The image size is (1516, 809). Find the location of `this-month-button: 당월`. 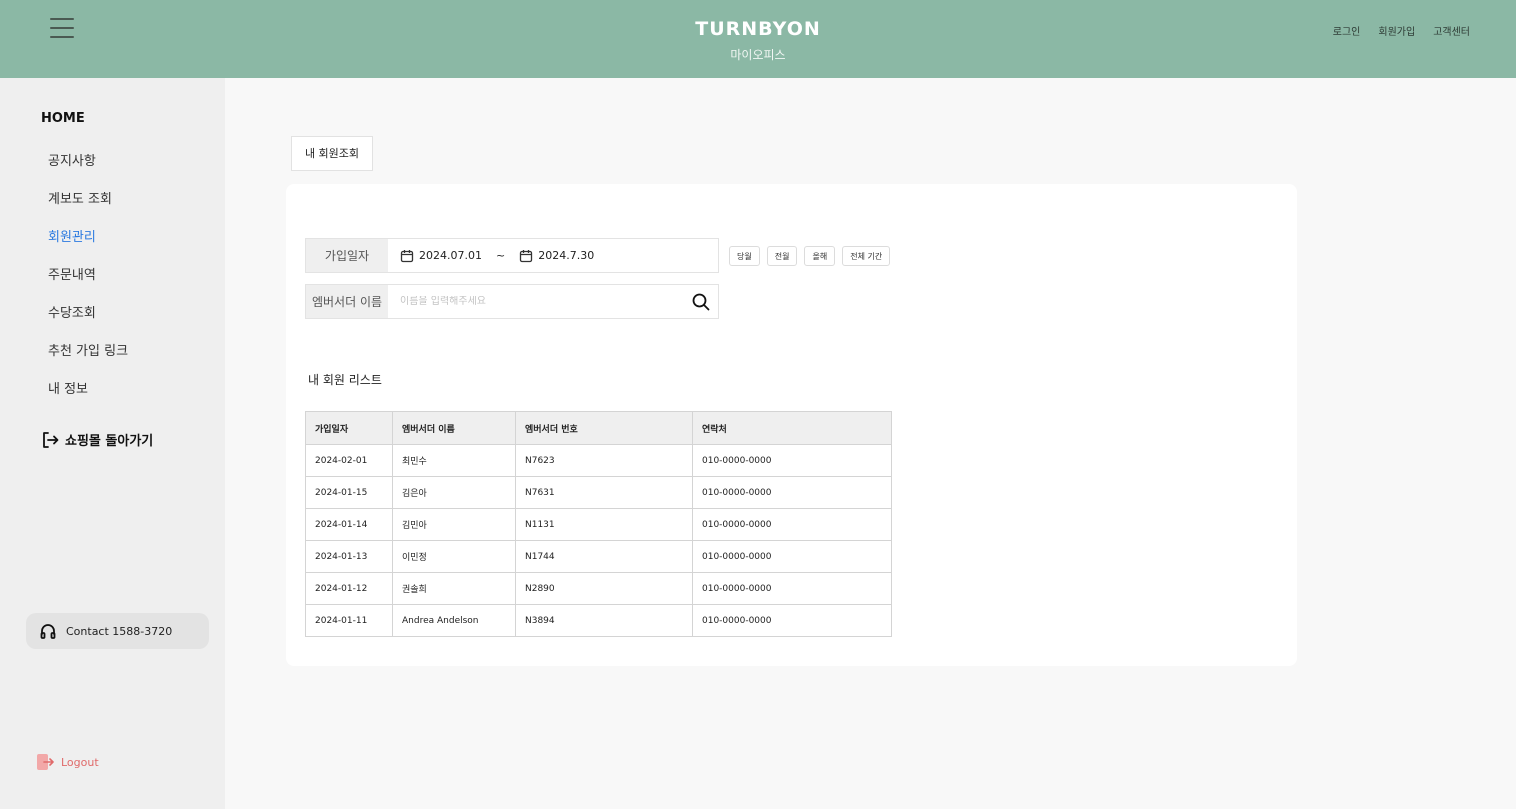

this-month-button: 당월 is located at coordinates (744, 256).